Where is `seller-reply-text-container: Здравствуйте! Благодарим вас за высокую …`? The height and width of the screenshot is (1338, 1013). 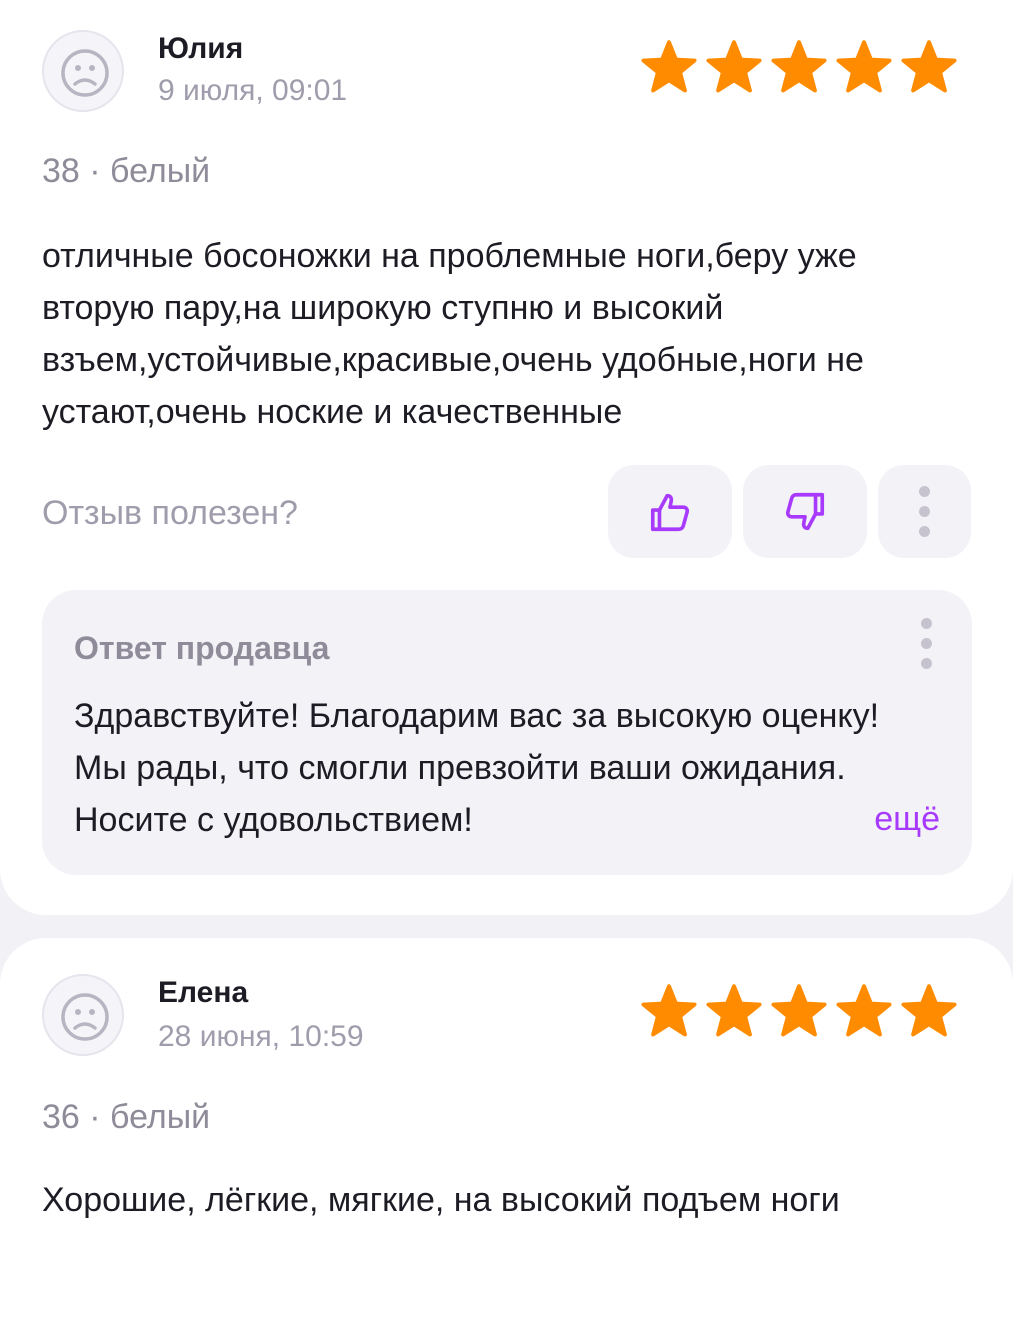 seller-reply-text-container: Здравствуйте! Благодарим вас за высокую … is located at coordinates (494, 768).